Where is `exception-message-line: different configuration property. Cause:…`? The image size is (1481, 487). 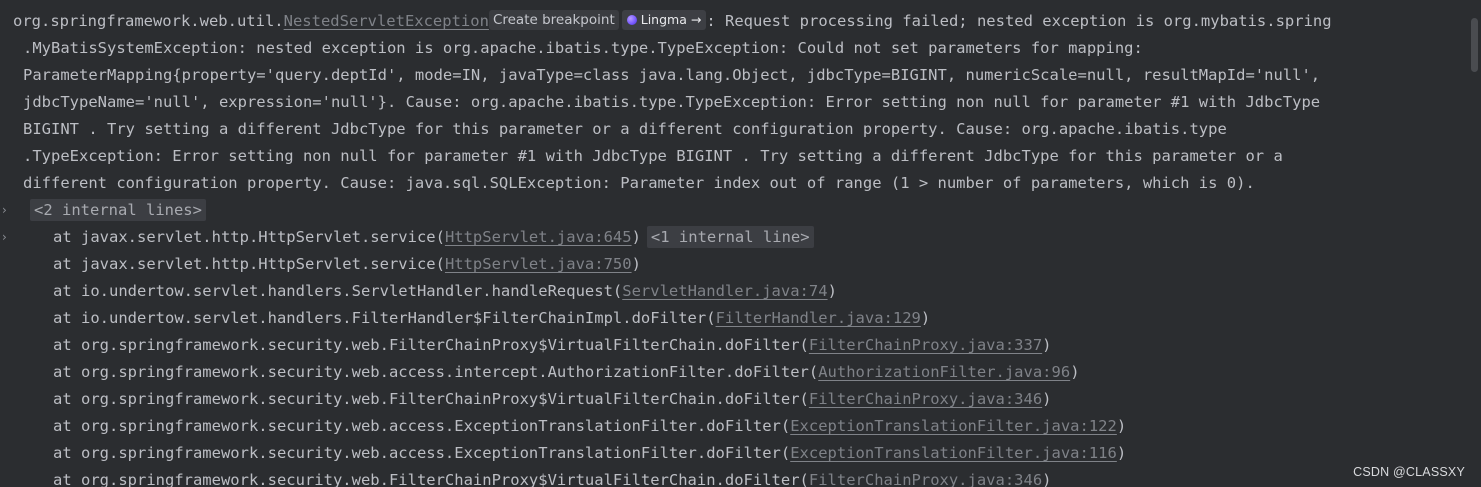 exception-message-line: different configuration property. Cause:… is located at coordinates (639, 183).